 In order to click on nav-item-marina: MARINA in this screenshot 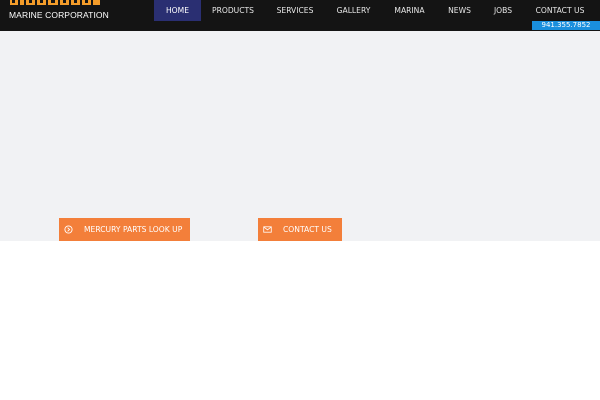, I will do `click(409, 10)`.